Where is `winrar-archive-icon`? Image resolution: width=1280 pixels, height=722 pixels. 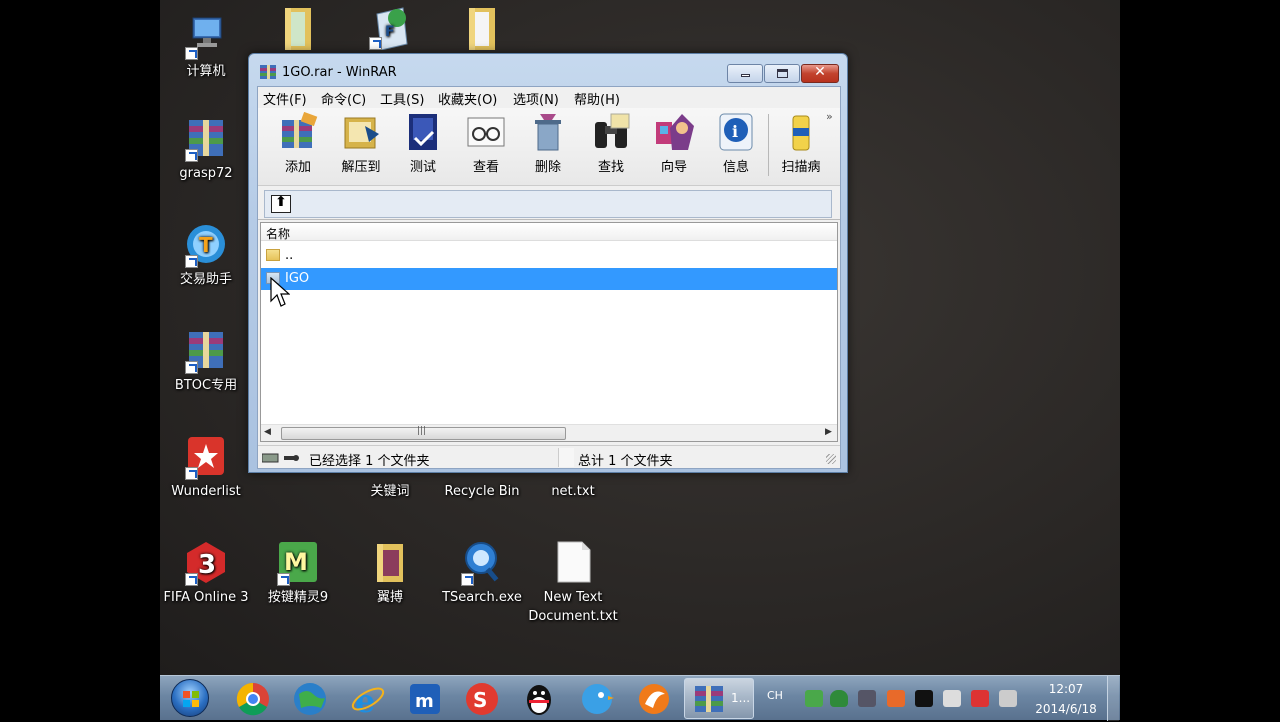
winrar-archive-icon is located at coordinates (206, 139).